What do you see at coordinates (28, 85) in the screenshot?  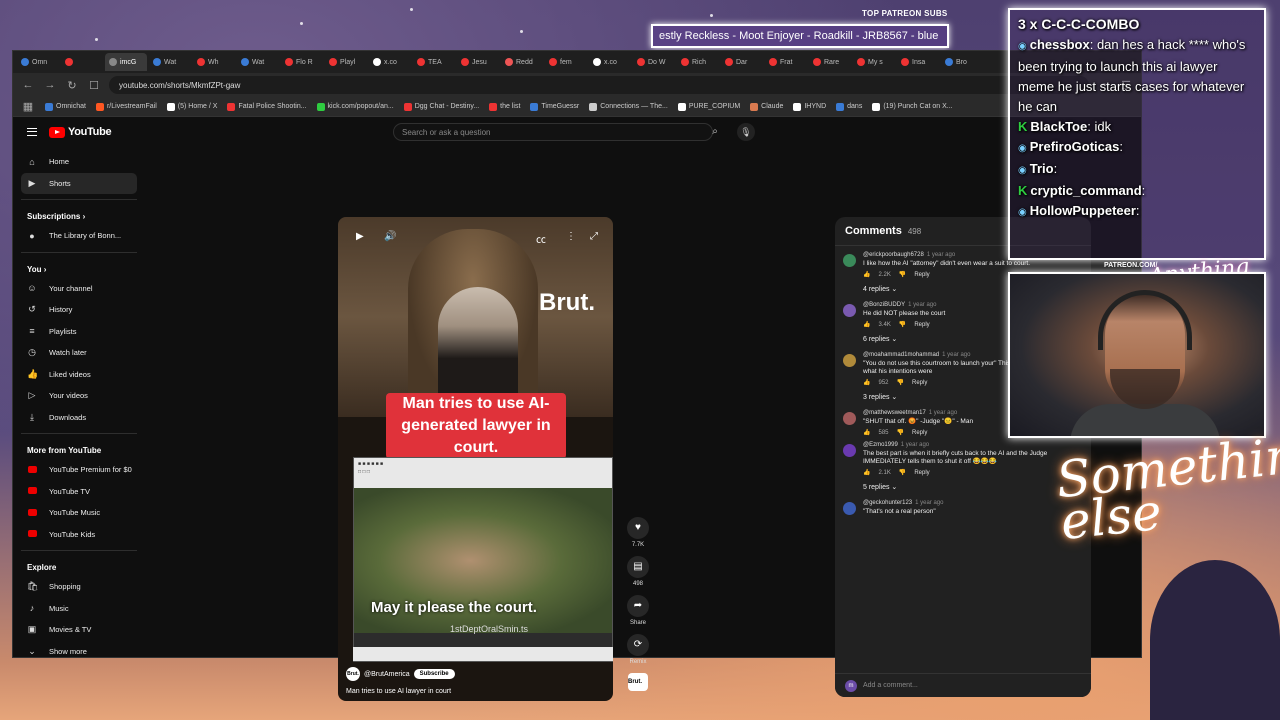 I see `back-icon: ←` at bounding box center [28, 85].